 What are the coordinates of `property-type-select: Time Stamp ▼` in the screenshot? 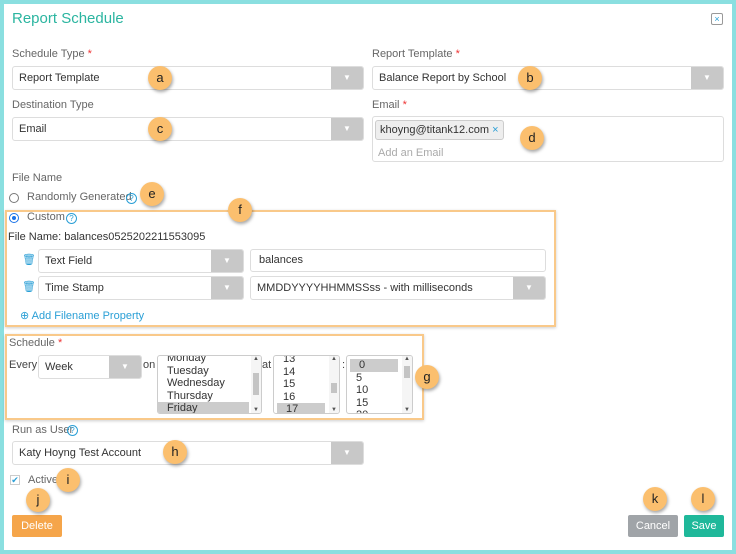 It's located at (141, 288).